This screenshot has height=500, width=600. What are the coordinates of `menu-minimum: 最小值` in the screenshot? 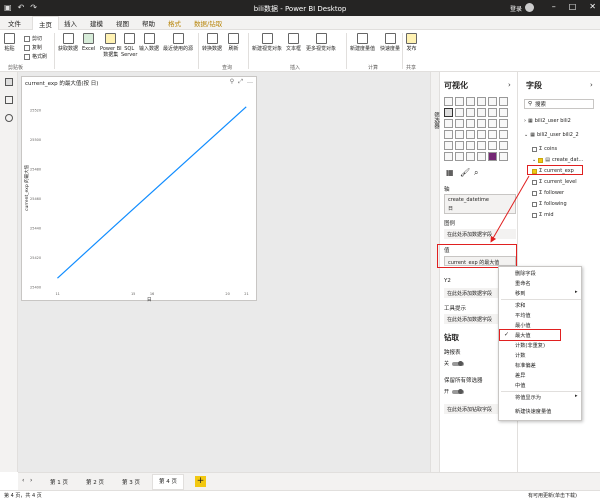 It's located at (523, 325).